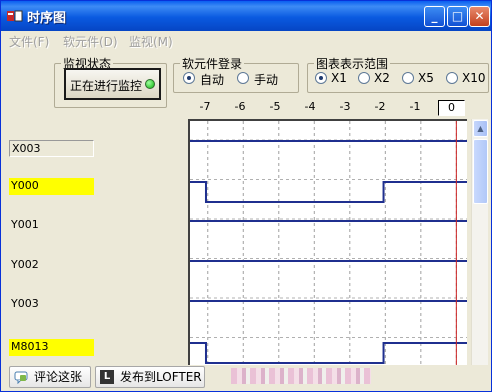 Image resolution: width=492 pixels, height=392 pixels. I want to click on lofter-icon: L, so click(107, 377).